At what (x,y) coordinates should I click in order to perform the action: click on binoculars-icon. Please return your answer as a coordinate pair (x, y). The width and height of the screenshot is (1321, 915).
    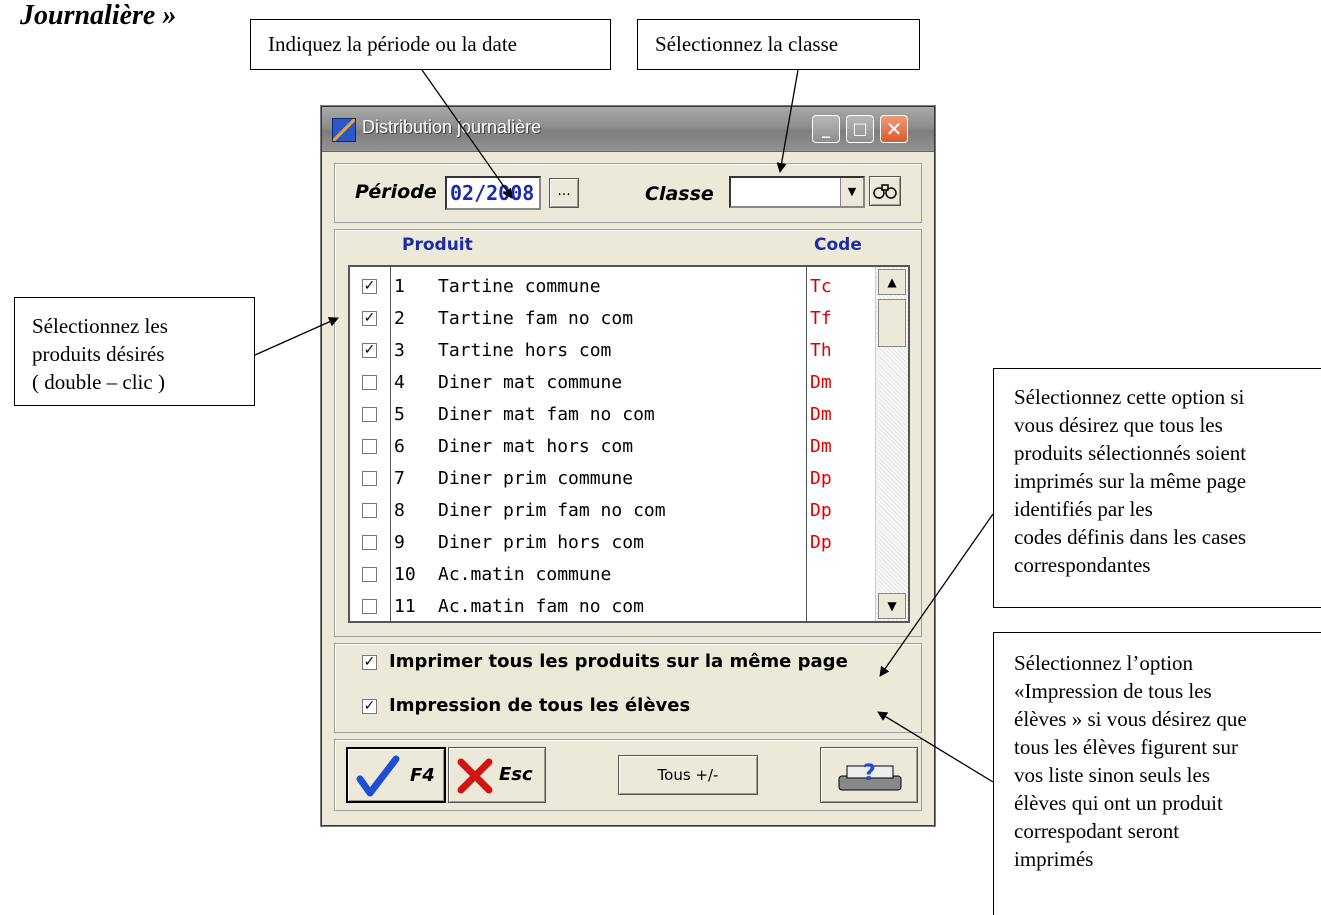
    Looking at the image, I should click on (885, 191).